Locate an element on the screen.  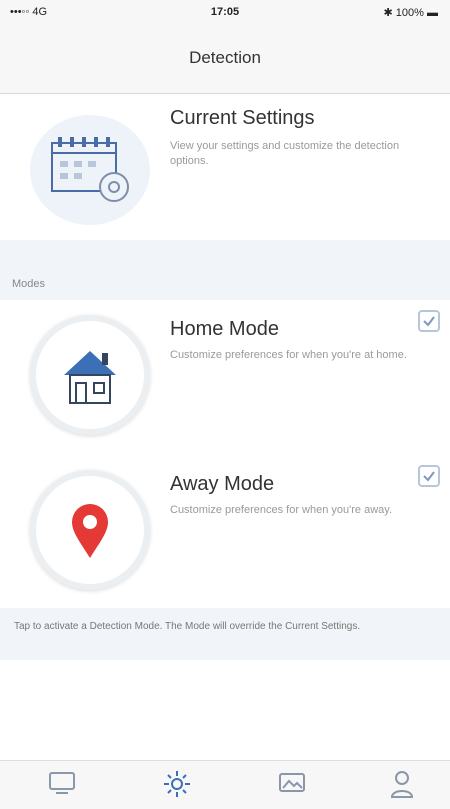
modes-section-label: Modes is located at coordinates (29, 284).